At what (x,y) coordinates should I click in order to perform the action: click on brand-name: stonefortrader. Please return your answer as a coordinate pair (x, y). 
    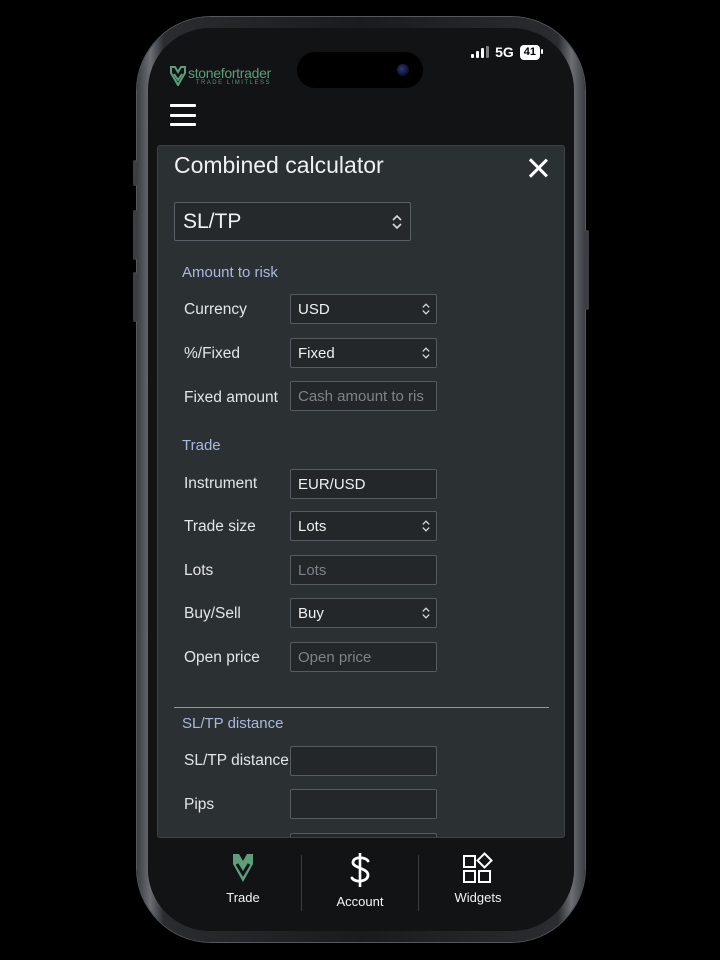
    Looking at the image, I should click on (229, 73).